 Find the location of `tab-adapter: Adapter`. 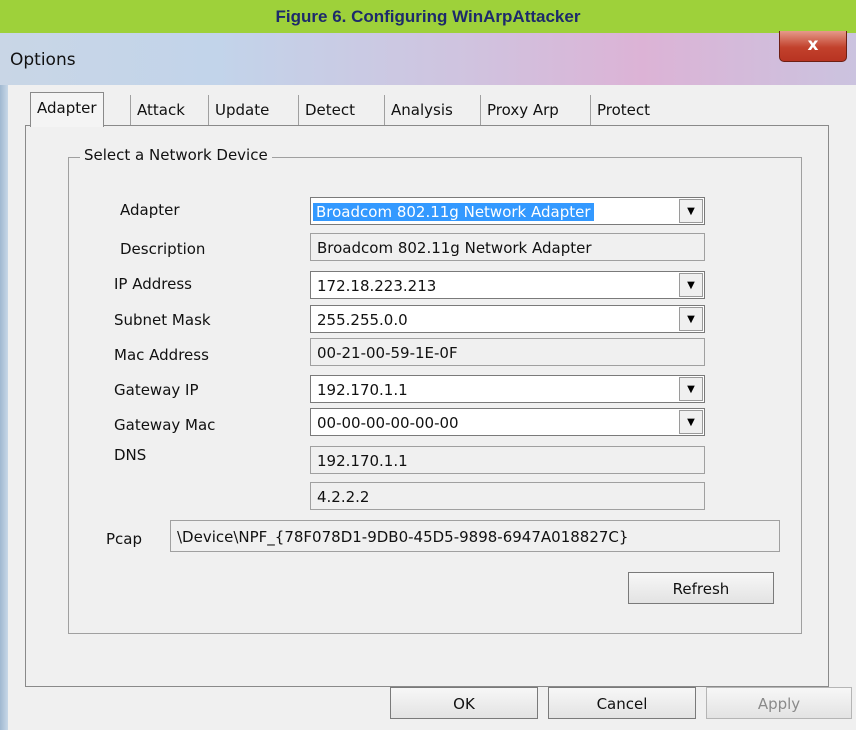

tab-adapter: Adapter is located at coordinates (67, 109).